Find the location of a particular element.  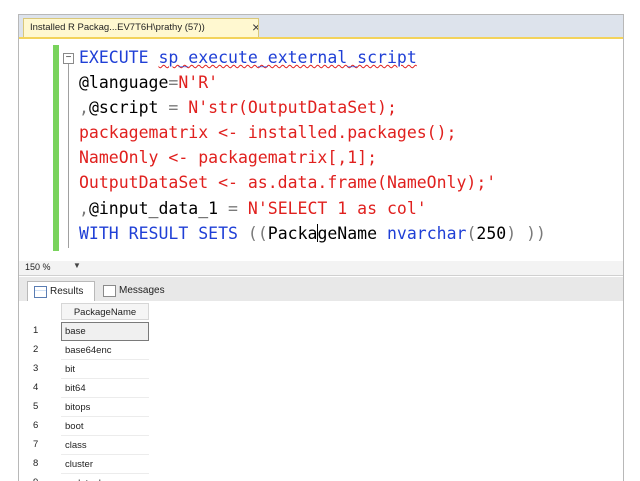

code-token: WITH RESULT SETS is located at coordinates (163, 233).